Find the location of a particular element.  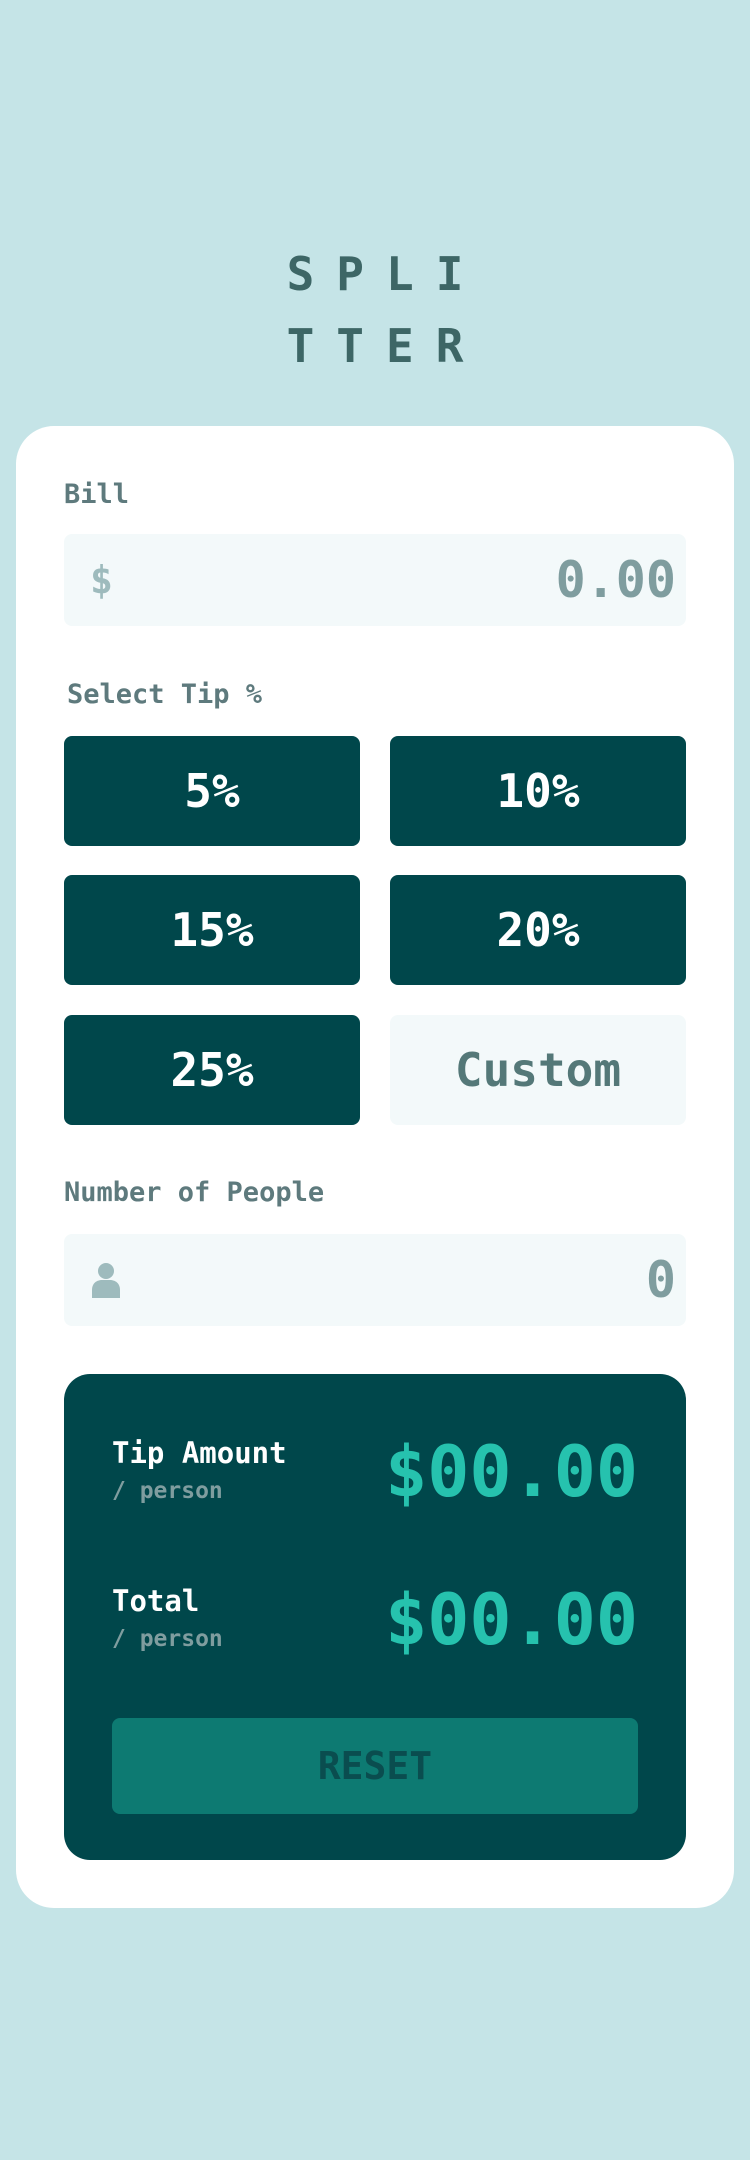

tip-5-button: 5% is located at coordinates (212, 791).